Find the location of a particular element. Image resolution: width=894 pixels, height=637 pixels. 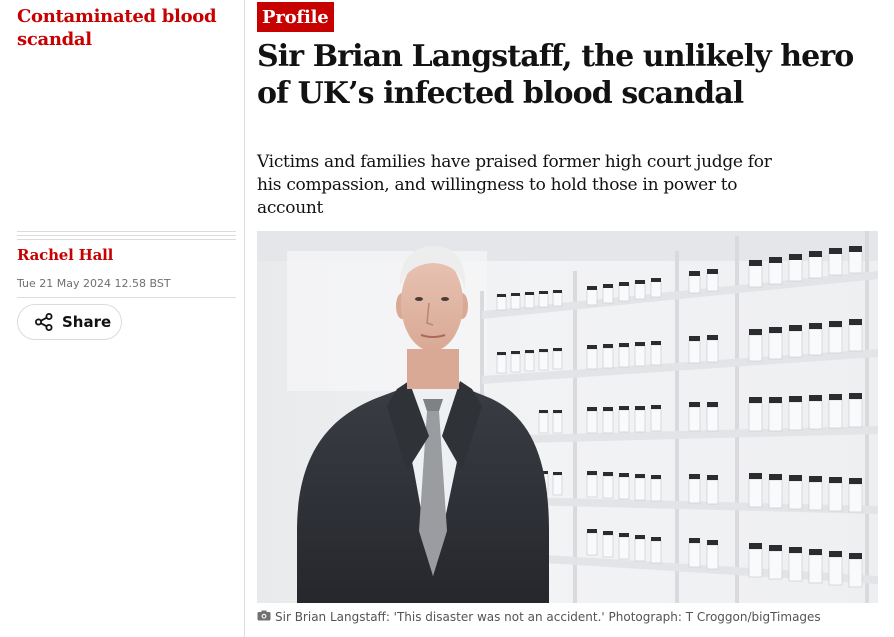

byline-divider is located at coordinates (126, 237).